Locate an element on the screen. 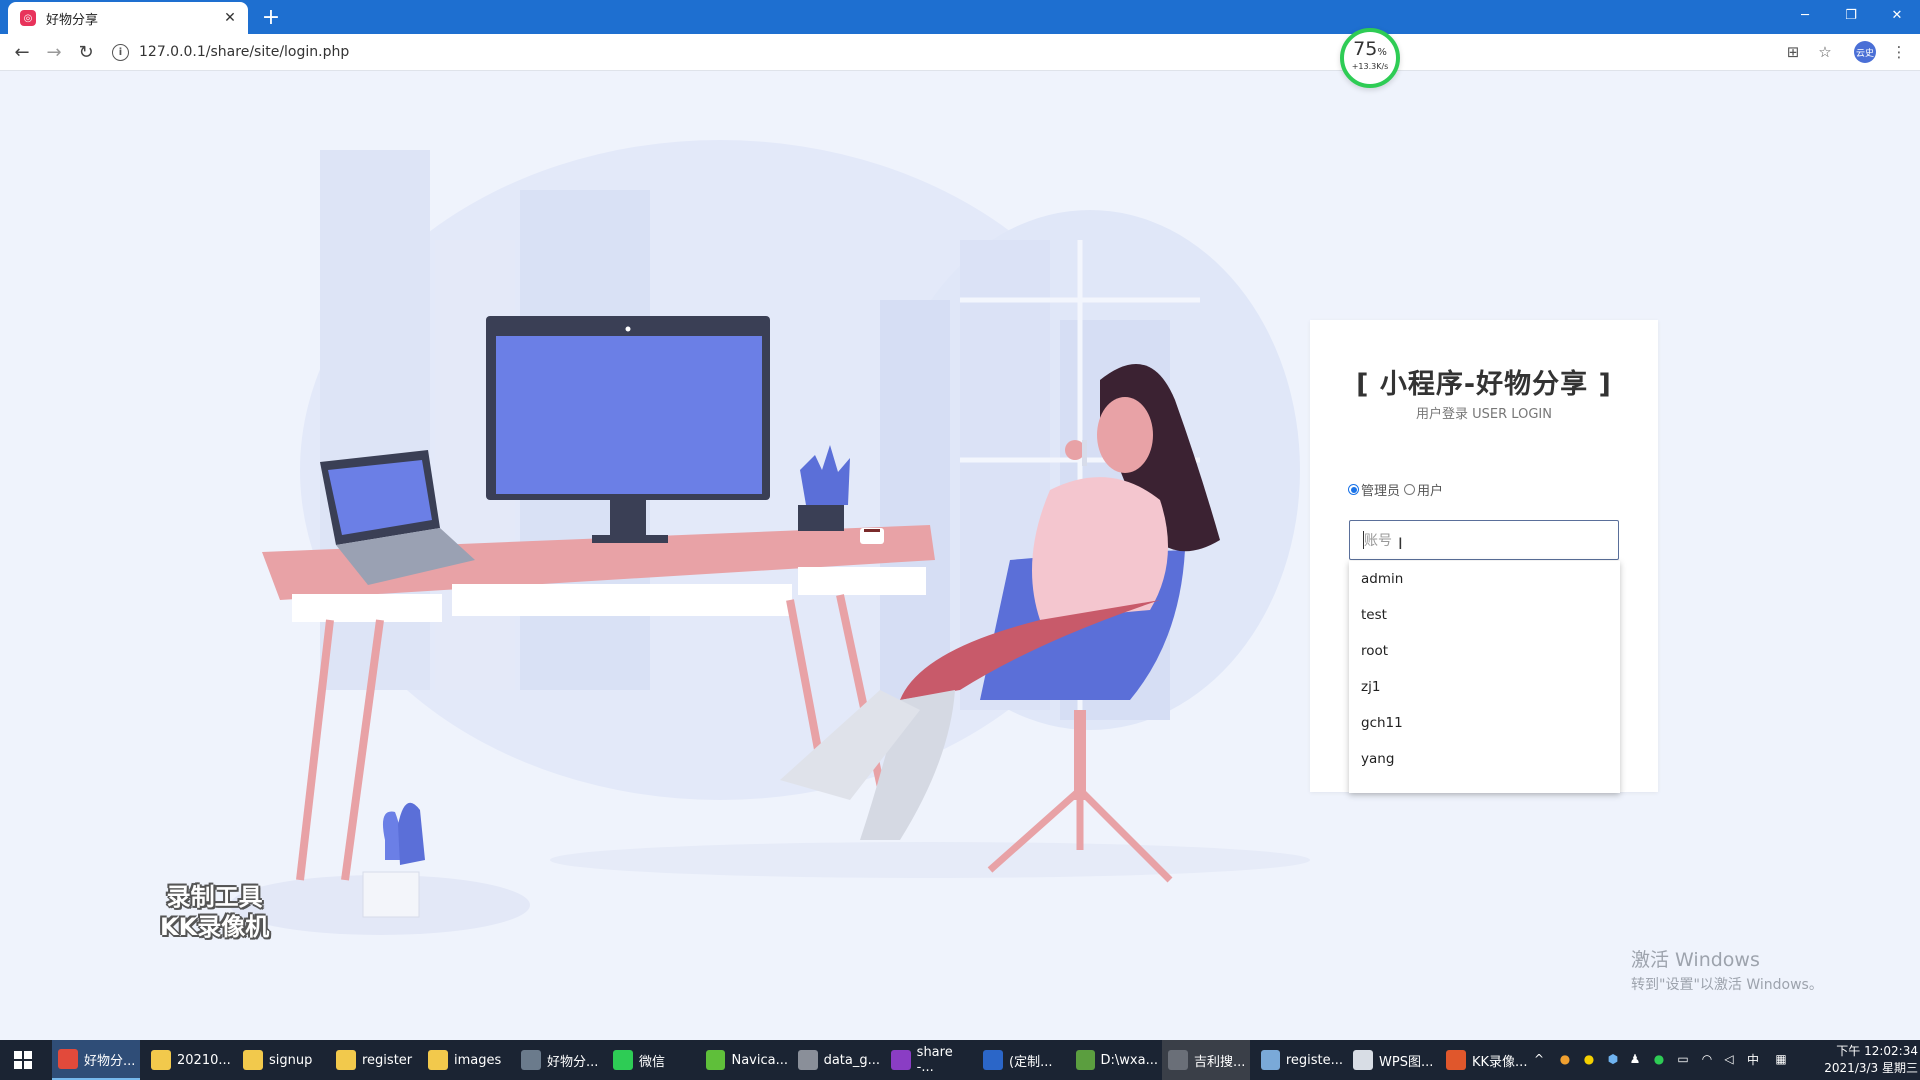 This screenshot has height=1080, width=1920. start-button is located at coordinates (23, 1060).